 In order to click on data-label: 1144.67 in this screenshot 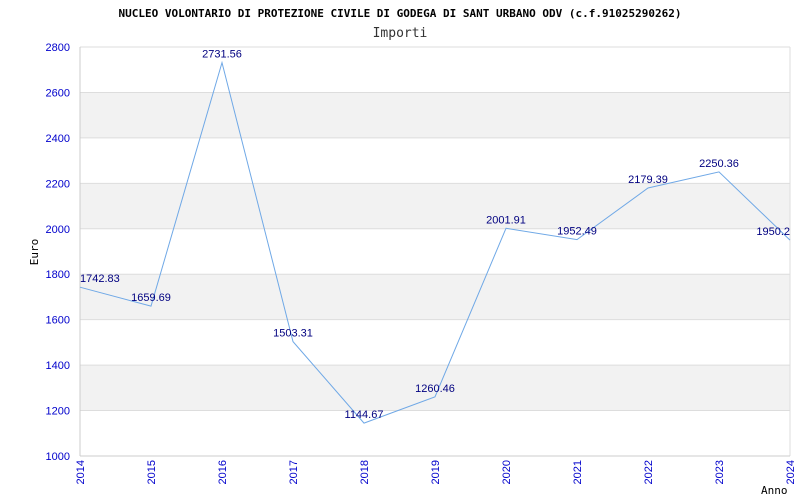, I will do `click(364, 415)`.